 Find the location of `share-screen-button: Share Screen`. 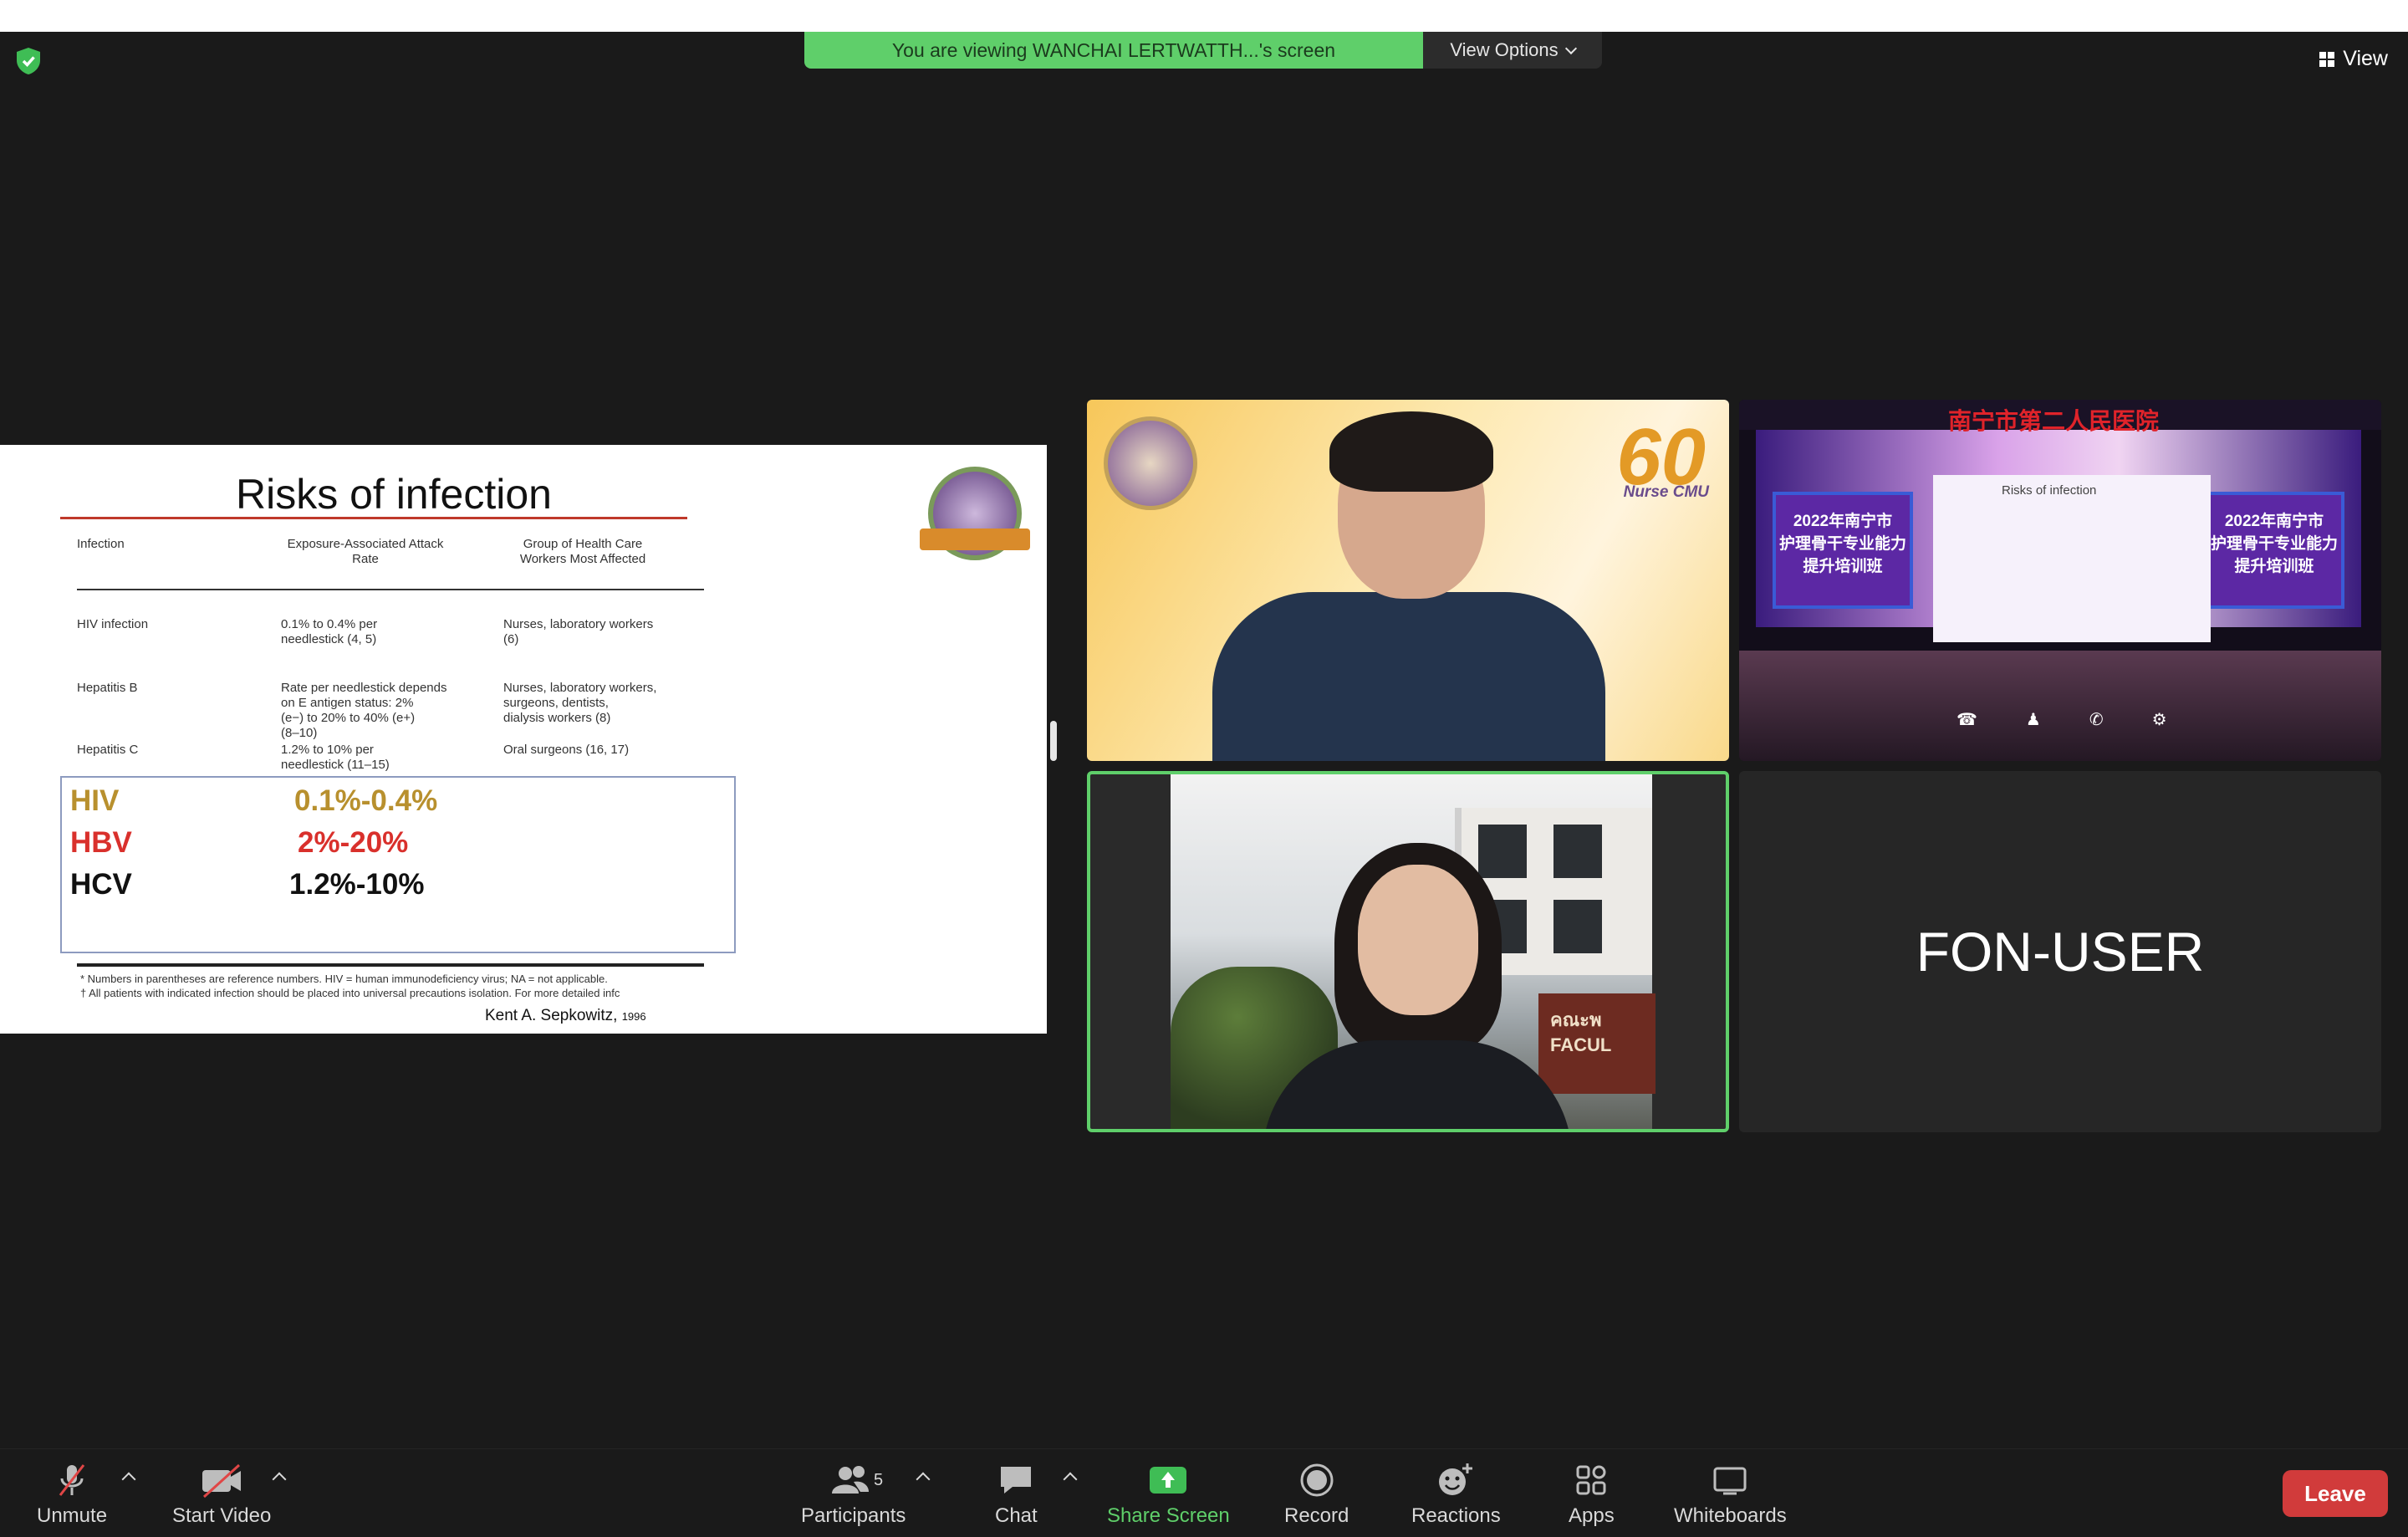

share-screen-button: Share Screen is located at coordinates (1169, 1494).